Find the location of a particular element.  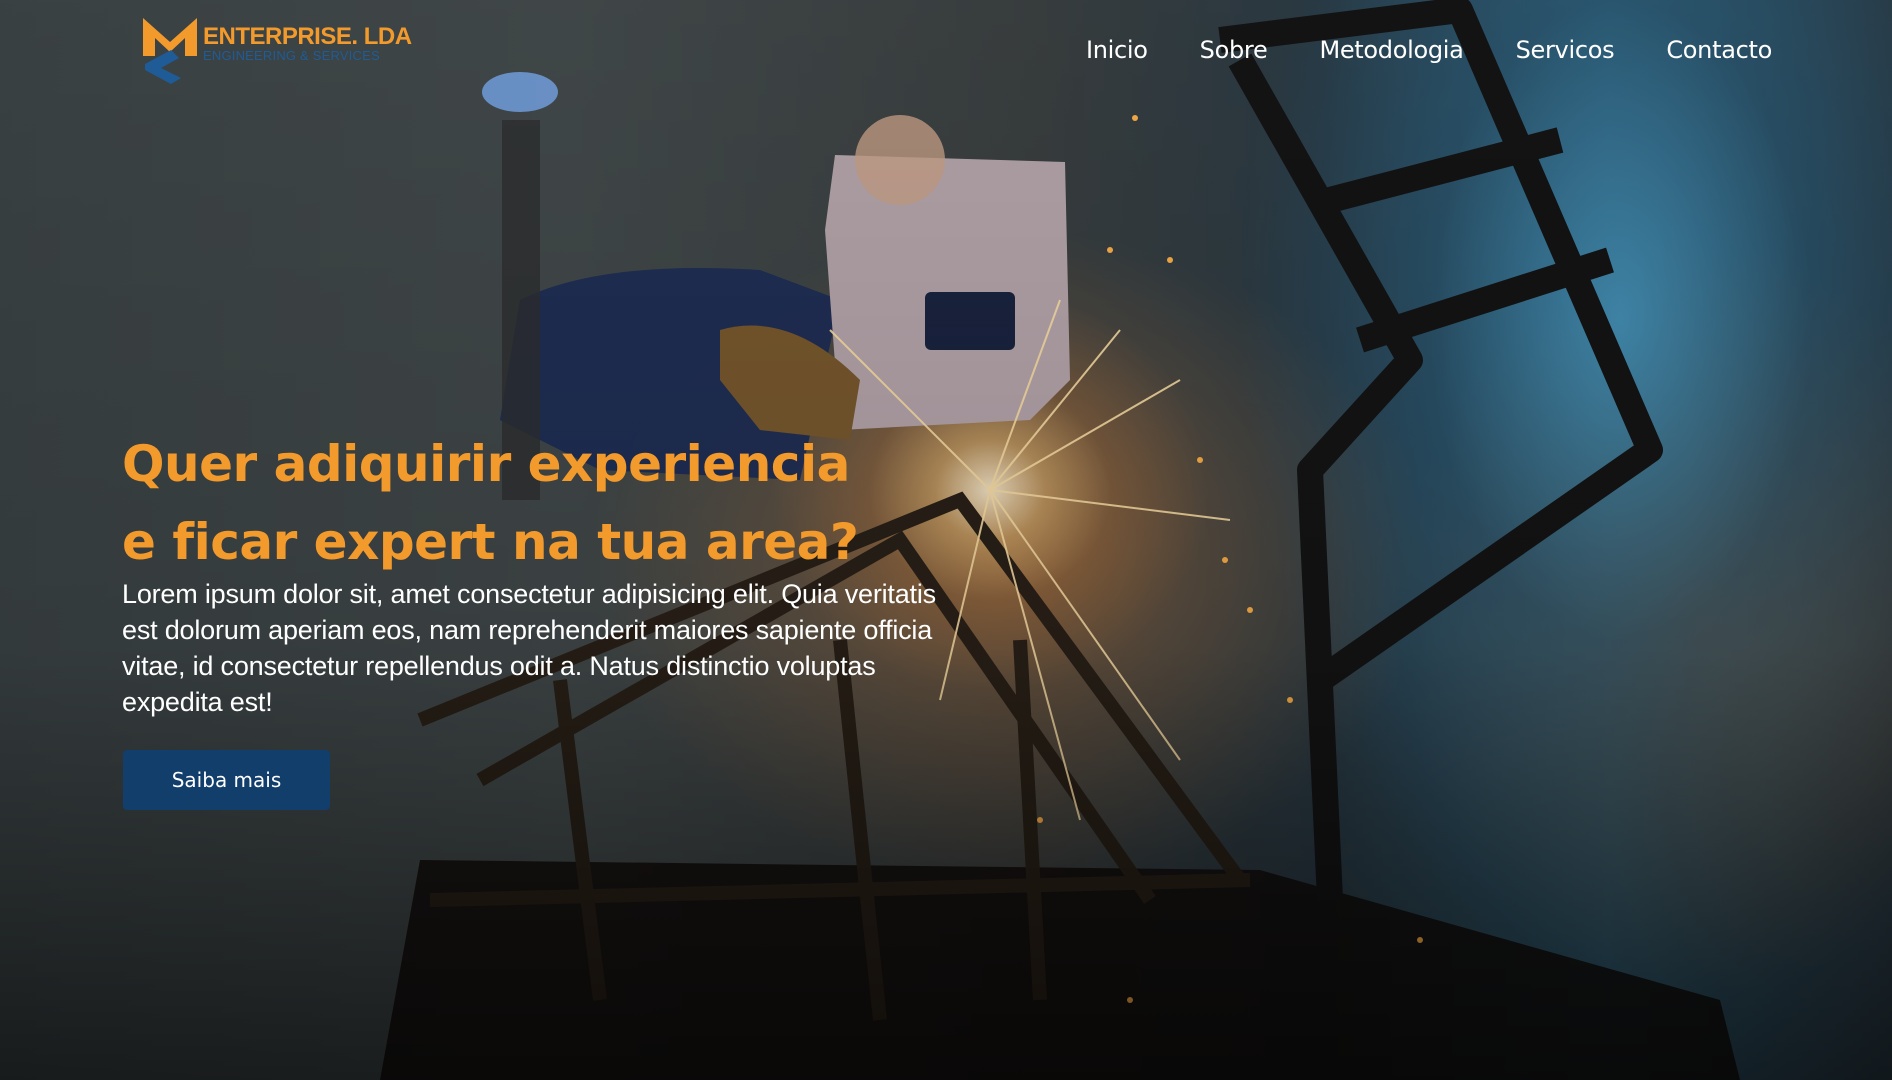

nav-item-inicio: Inicio is located at coordinates (1117, 50).